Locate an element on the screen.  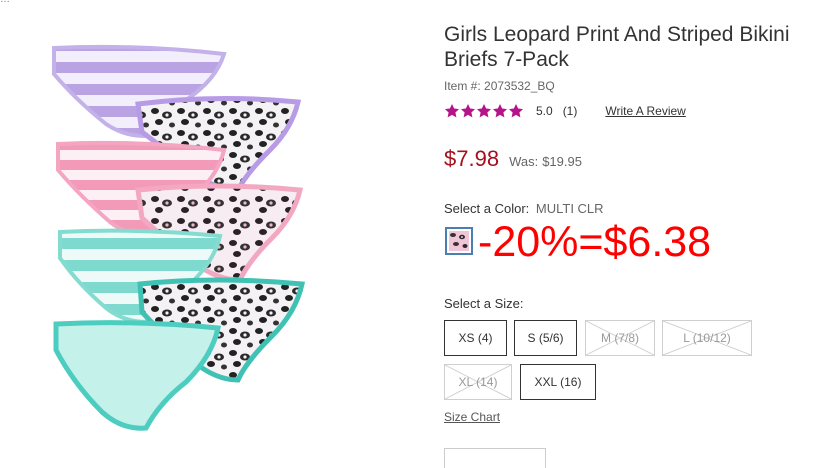
size-label-m: M (7/8) is located at coordinates (619, 338).